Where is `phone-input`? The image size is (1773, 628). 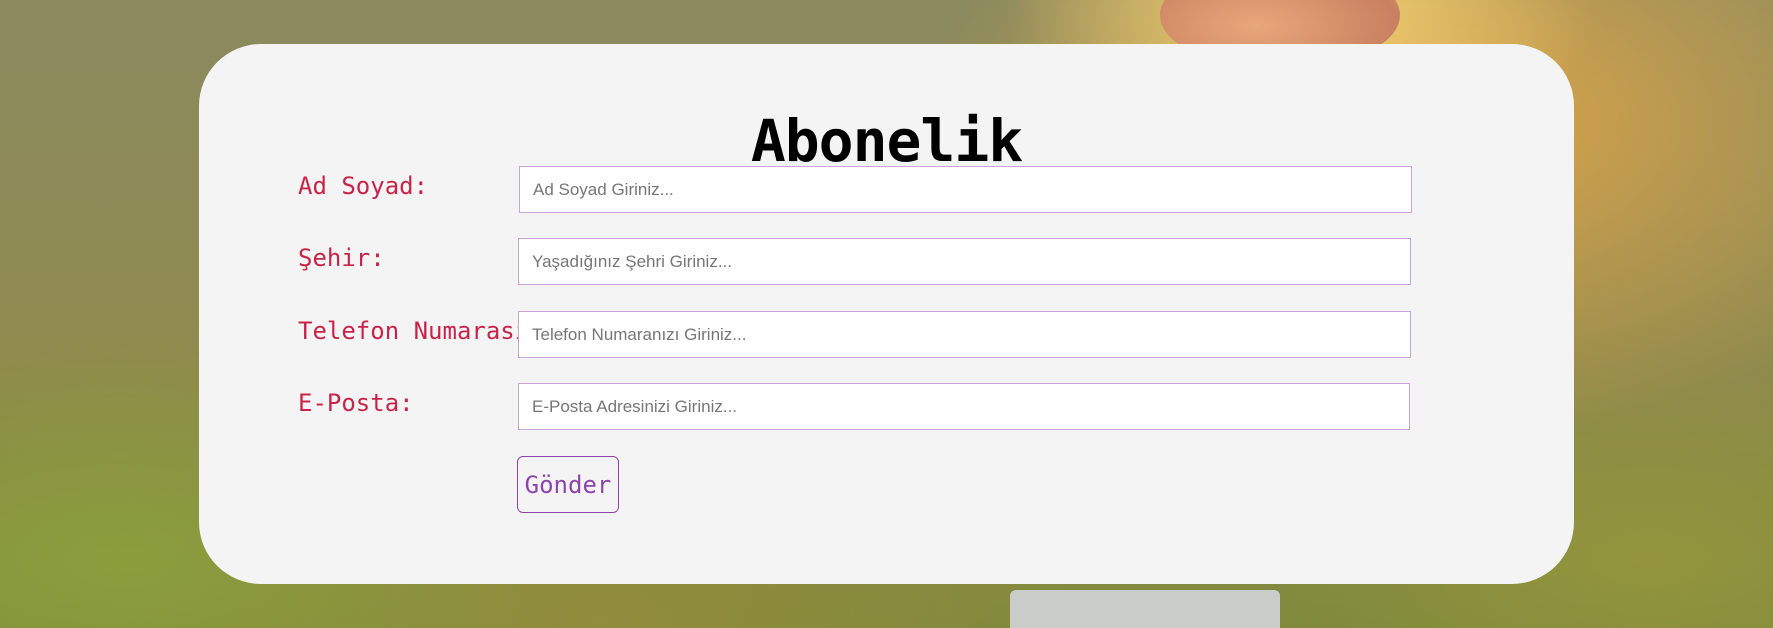
phone-input is located at coordinates (964, 334).